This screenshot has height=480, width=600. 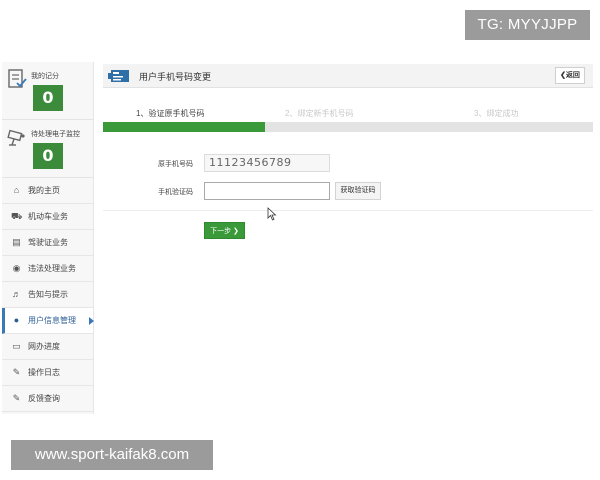 What do you see at coordinates (348, 163) in the screenshot?
I see `phone-row: 原手机号码 11123456789` at bounding box center [348, 163].